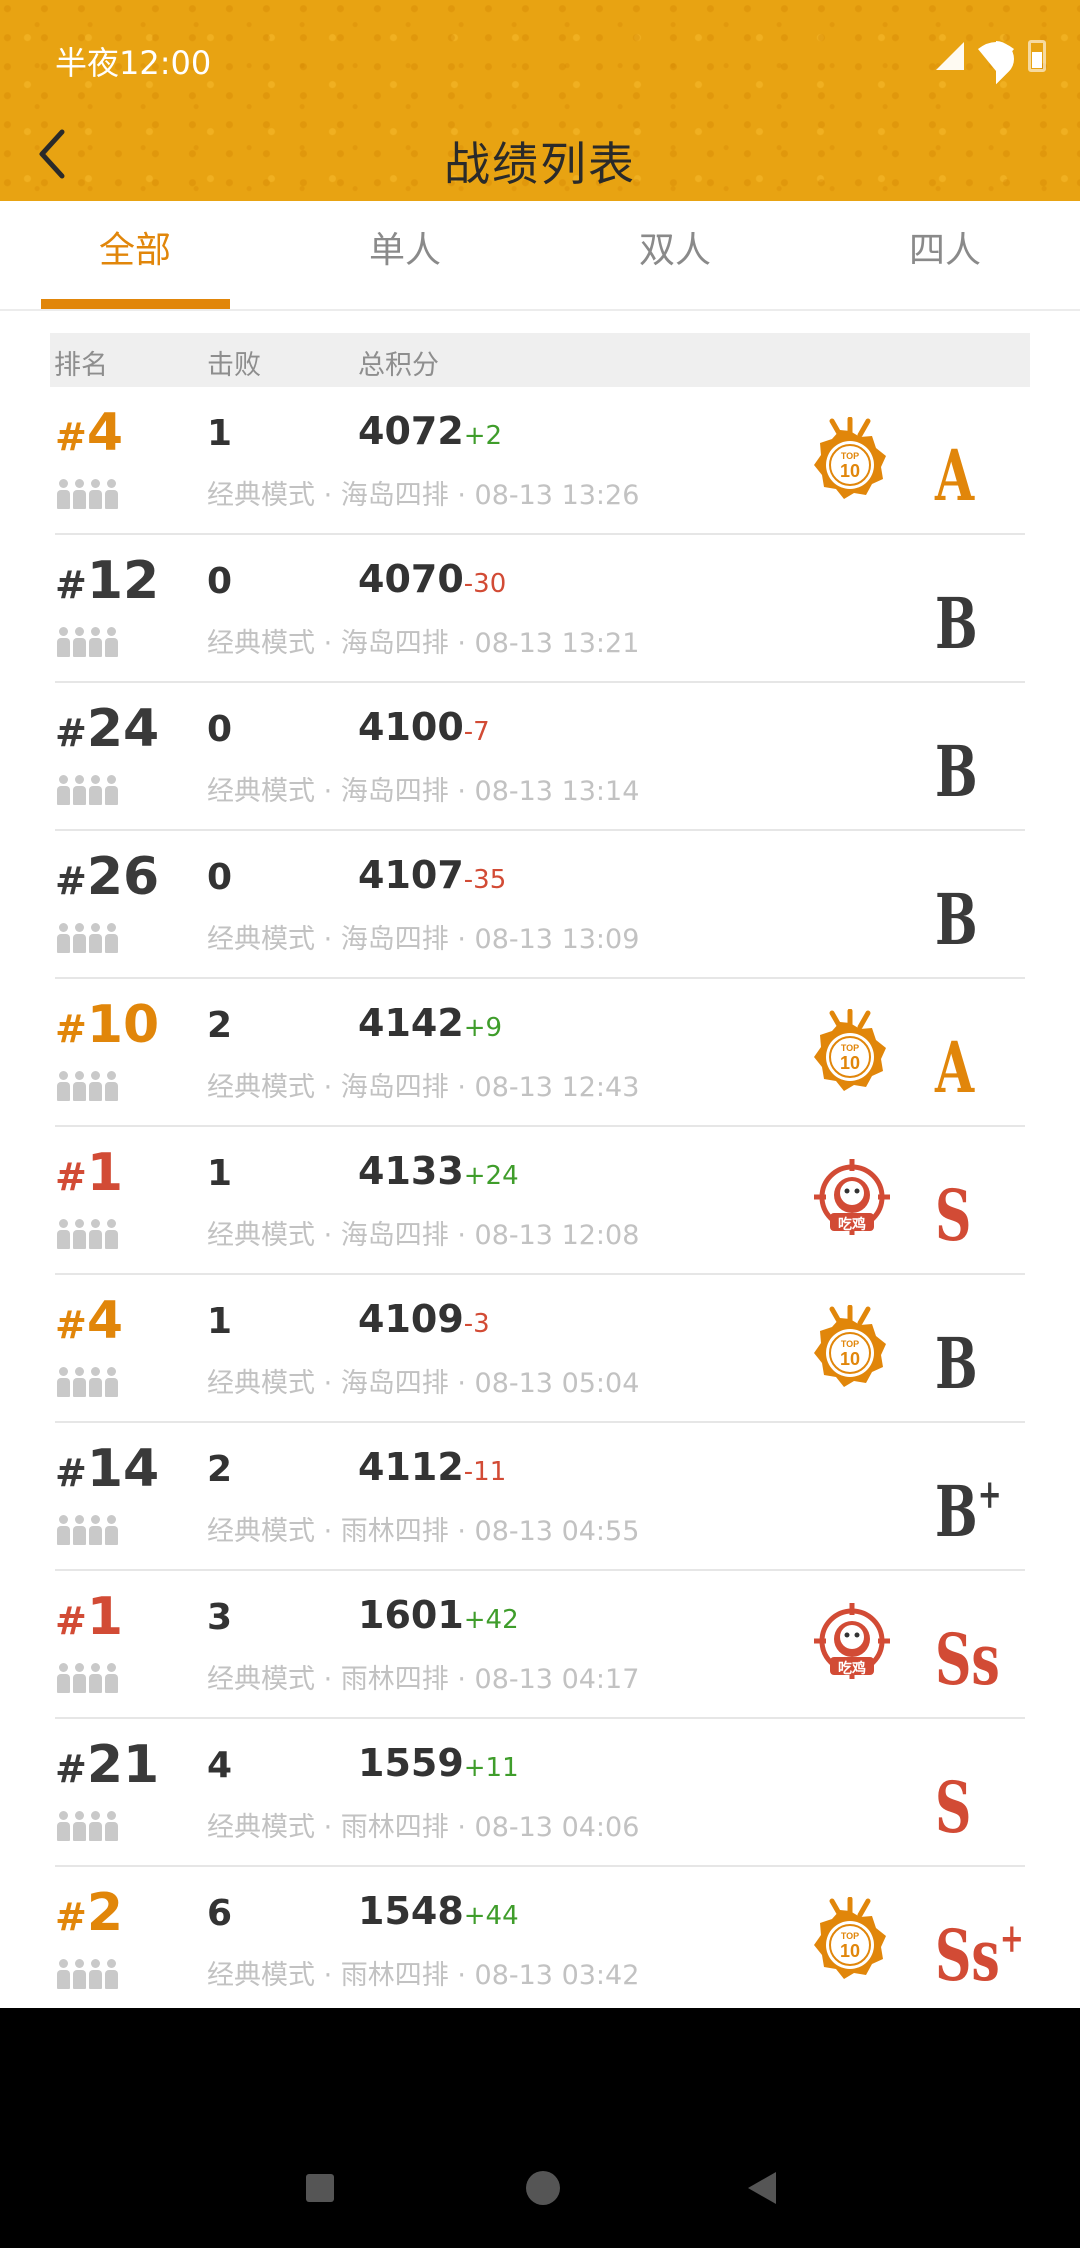  Describe the element at coordinates (540, 1793) in the screenshot. I see `match-row: #21 4 1559+11 经典模式 · 雨林四排 · 08-13 04:06 S` at that location.